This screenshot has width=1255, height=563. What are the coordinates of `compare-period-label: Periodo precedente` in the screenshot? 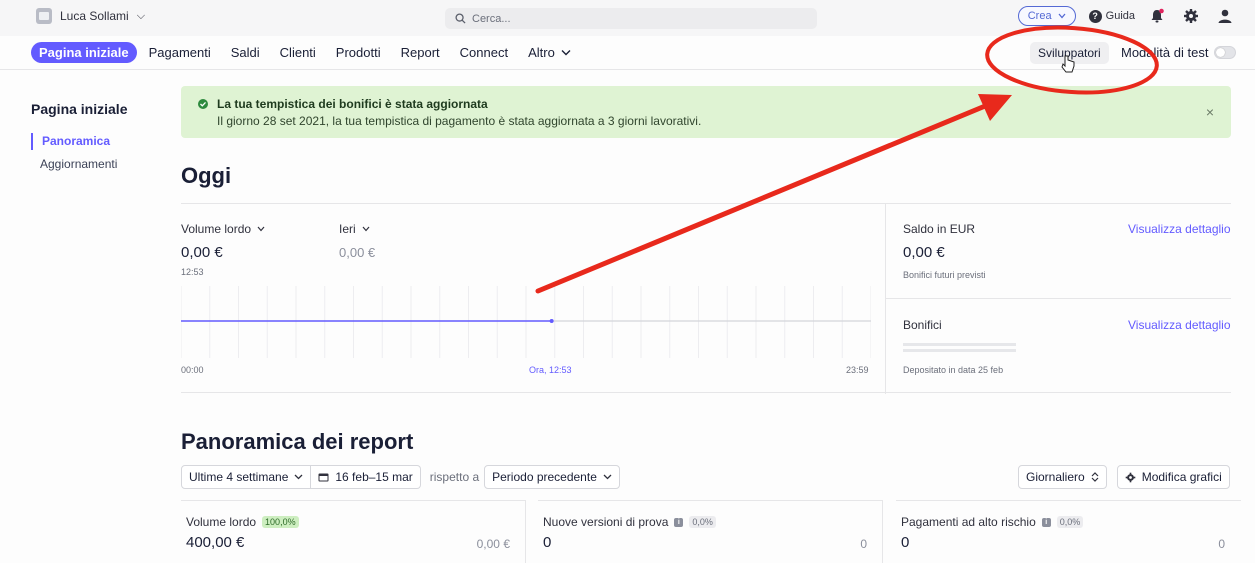 It's located at (544, 477).